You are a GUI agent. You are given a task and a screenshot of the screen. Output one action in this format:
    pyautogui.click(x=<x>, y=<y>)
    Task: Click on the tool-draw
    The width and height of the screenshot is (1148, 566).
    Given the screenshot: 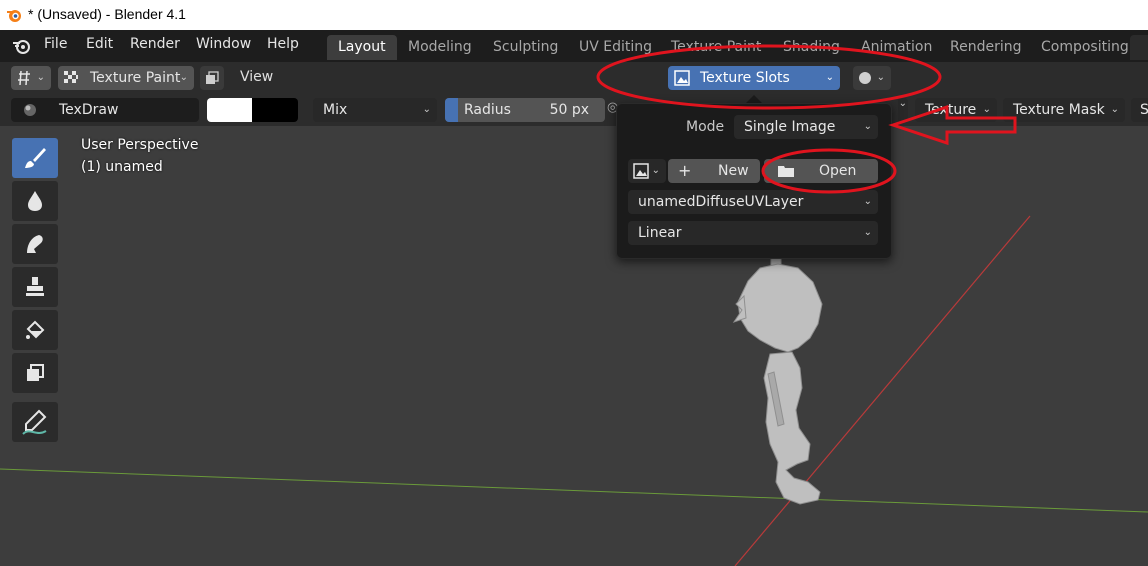 What is the action you would take?
    pyautogui.click(x=35, y=158)
    